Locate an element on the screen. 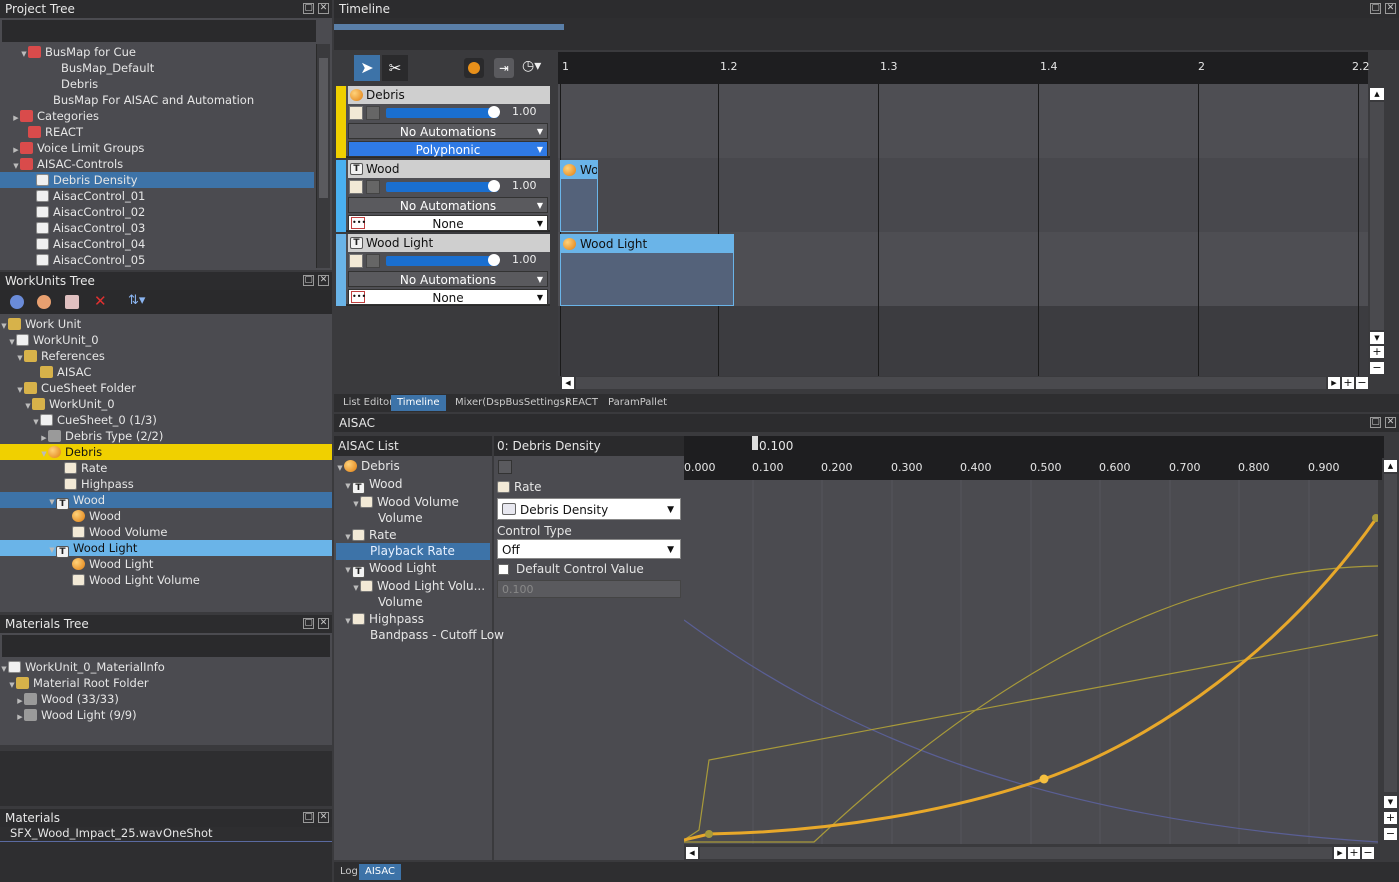  tab-list-editor: List Editor is located at coordinates (368, 403).